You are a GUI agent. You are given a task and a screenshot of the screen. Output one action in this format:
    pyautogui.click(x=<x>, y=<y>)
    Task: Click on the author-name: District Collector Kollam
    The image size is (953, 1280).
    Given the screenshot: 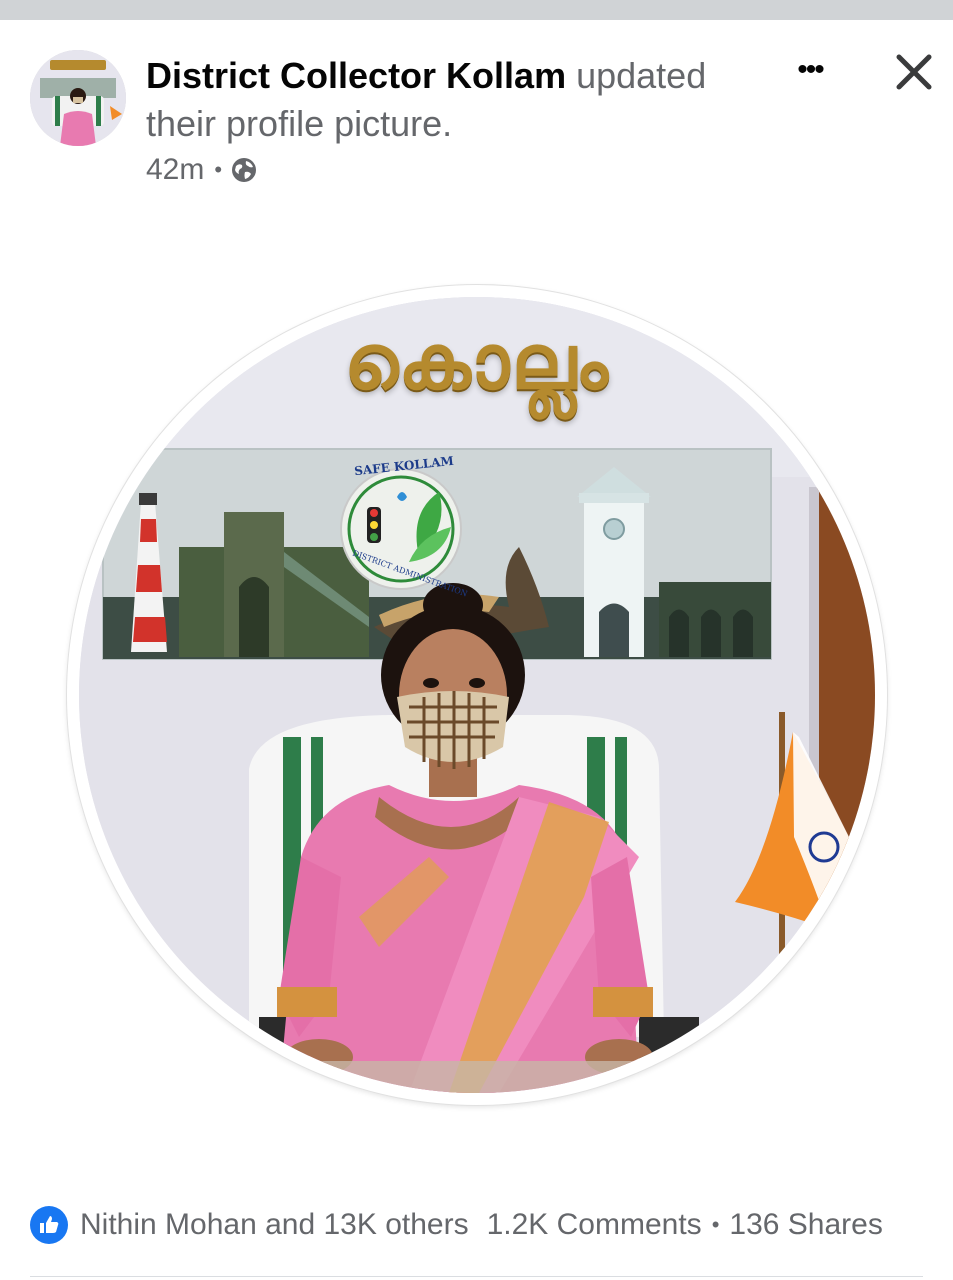 What is the action you would take?
    pyautogui.click(x=356, y=75)
    